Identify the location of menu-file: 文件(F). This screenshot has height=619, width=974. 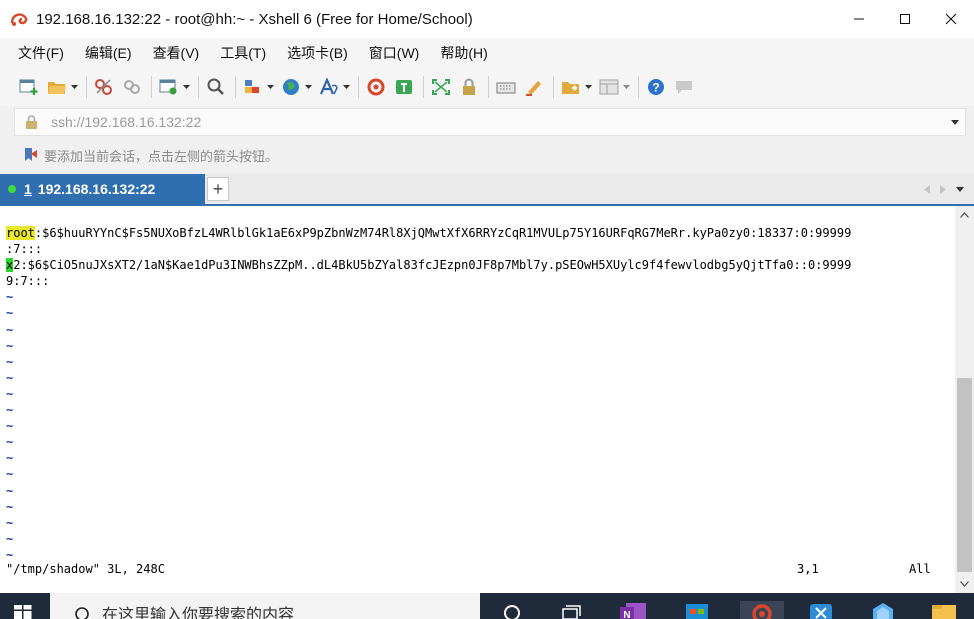
(41, 53).